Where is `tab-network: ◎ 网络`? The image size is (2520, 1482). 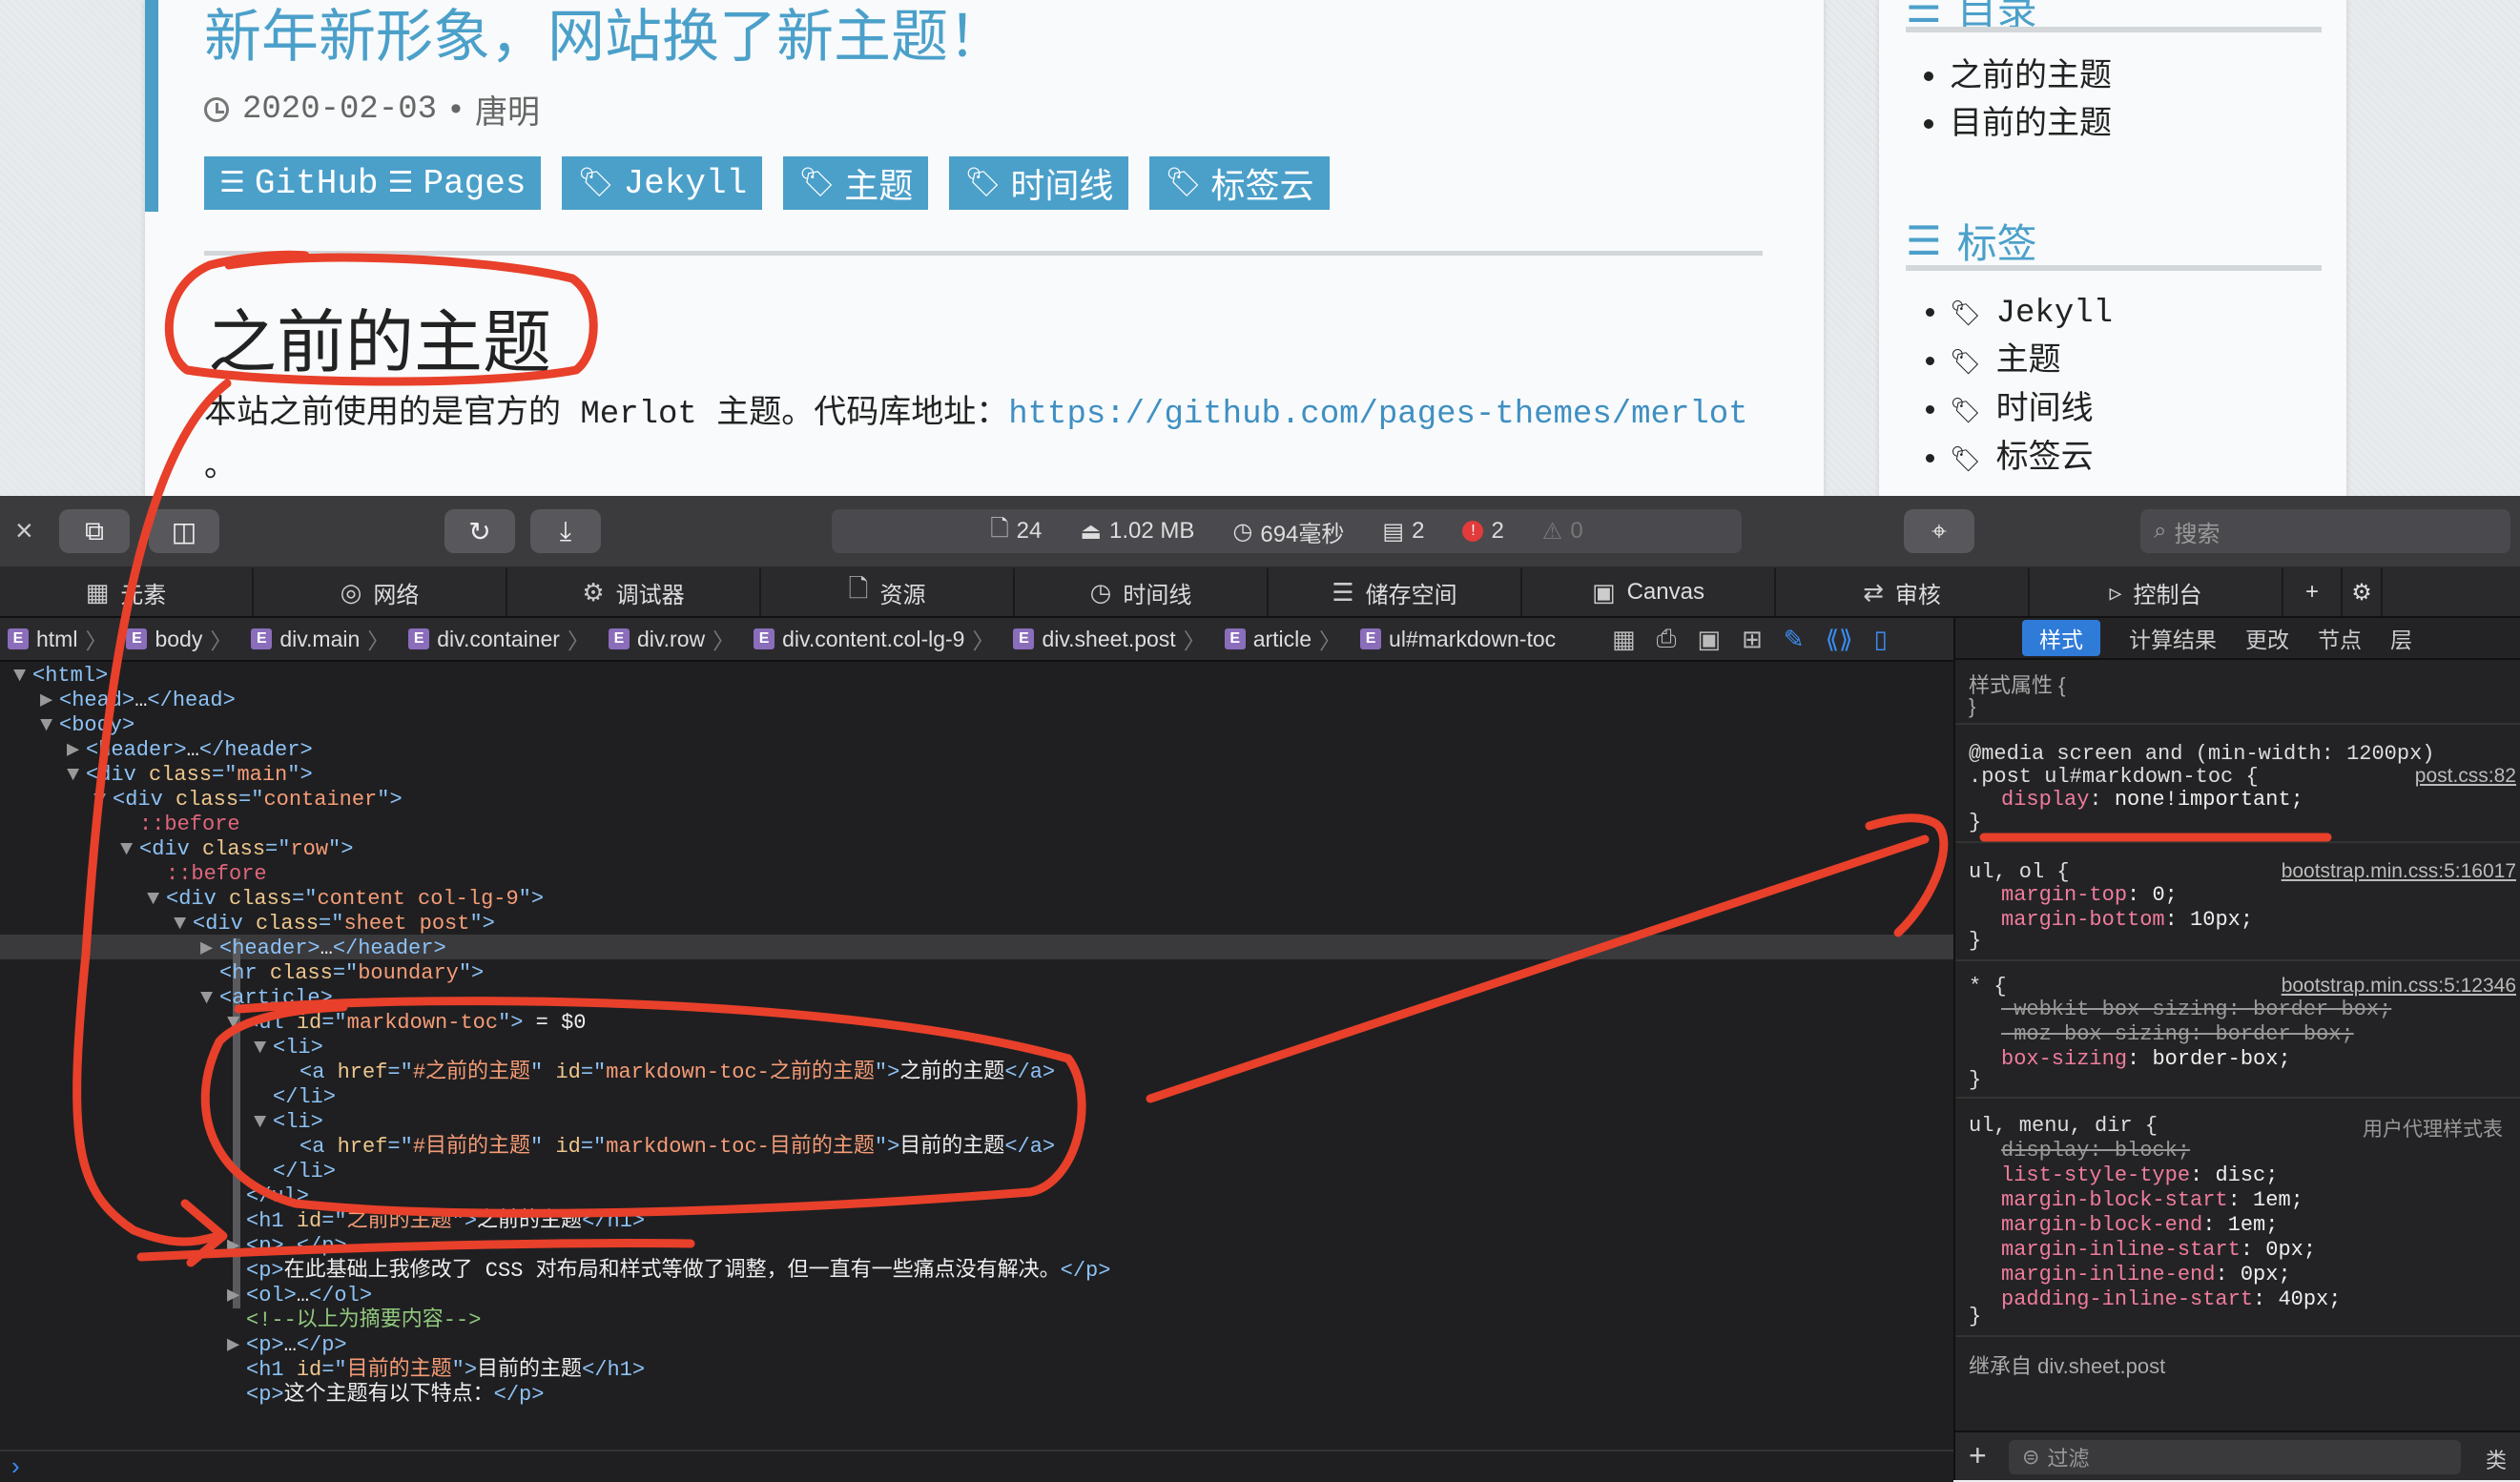 tab-network: ◎ 网络 is located at coordinates (380, 592).